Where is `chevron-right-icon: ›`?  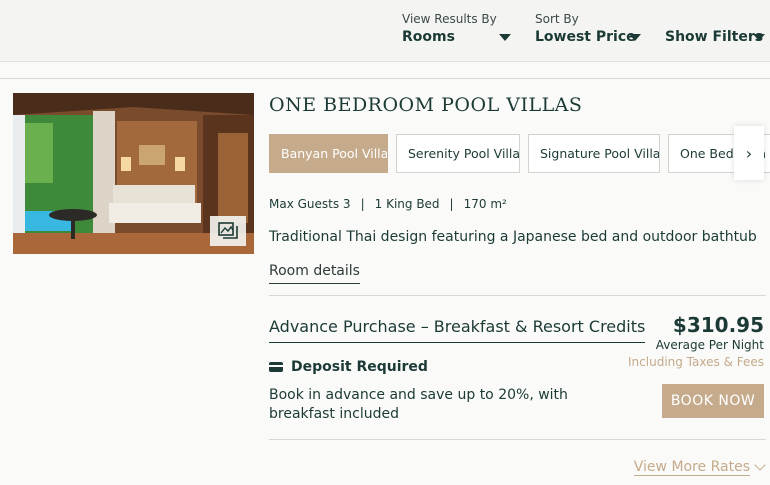
chevron-right-icon: › is located at coordinates (749, 153).